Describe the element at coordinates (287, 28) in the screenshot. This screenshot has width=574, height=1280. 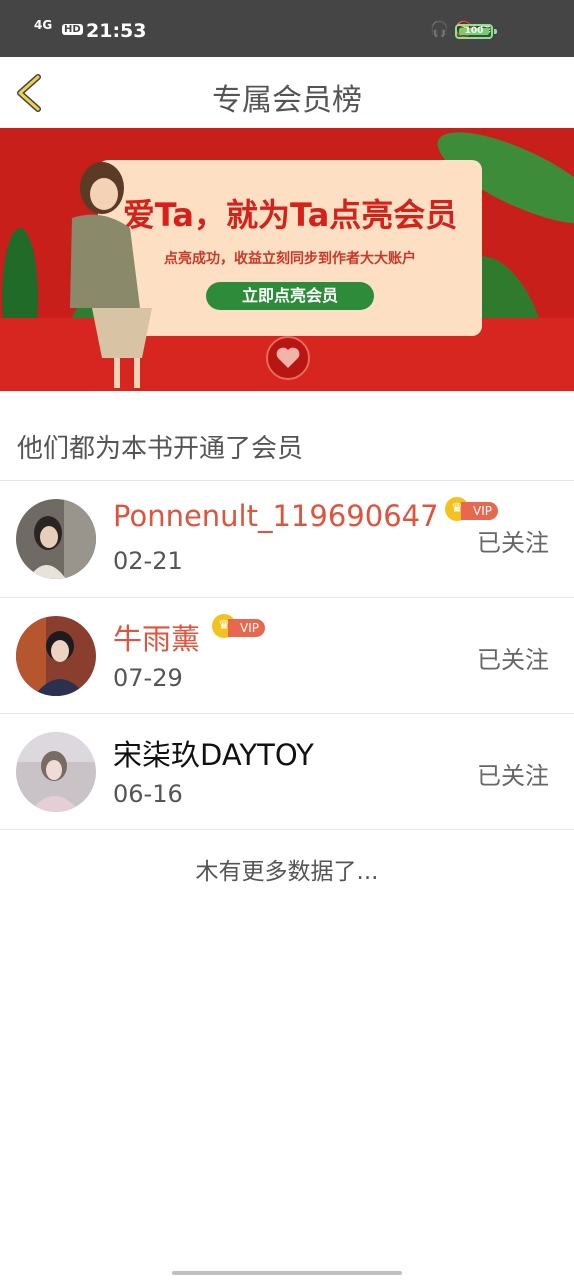
I see `status-bar: 4G HD 21:53 🎧🔕≋ 100` at that location.